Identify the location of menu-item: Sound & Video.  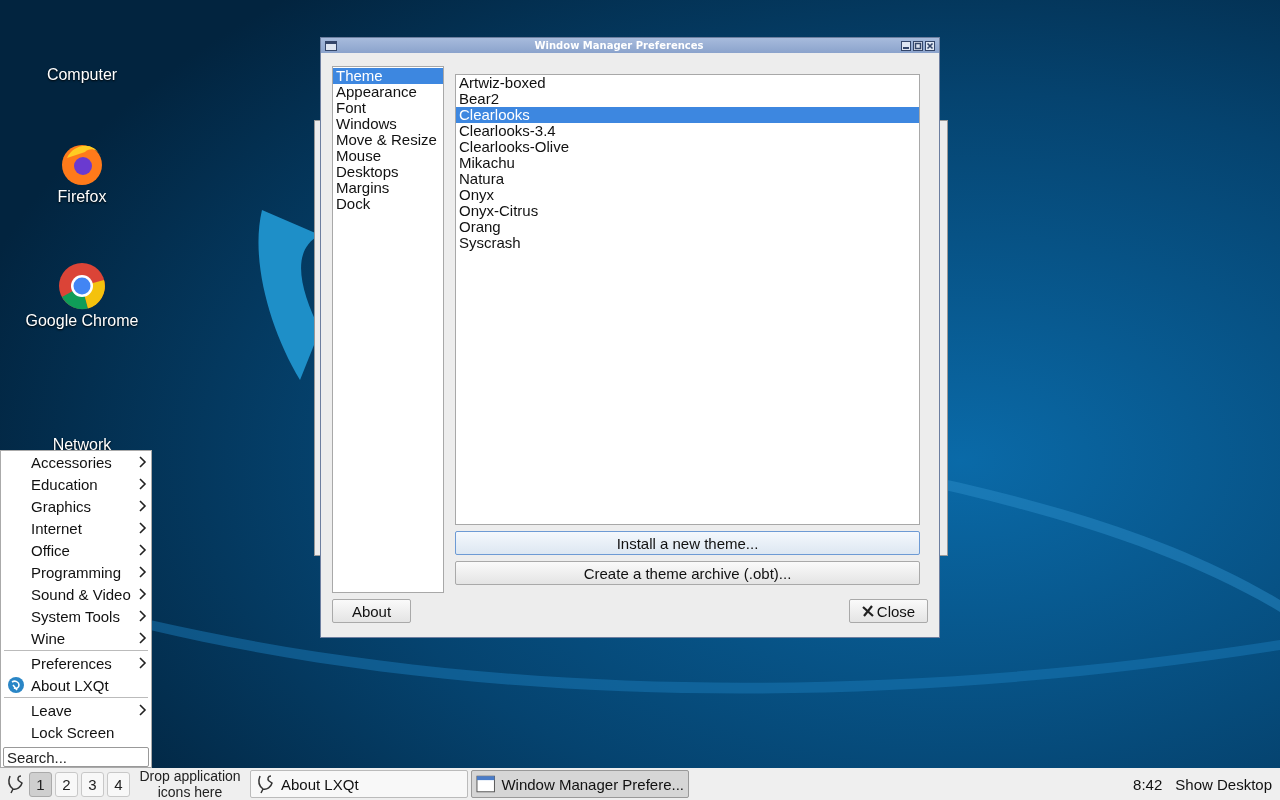
(76, 594).